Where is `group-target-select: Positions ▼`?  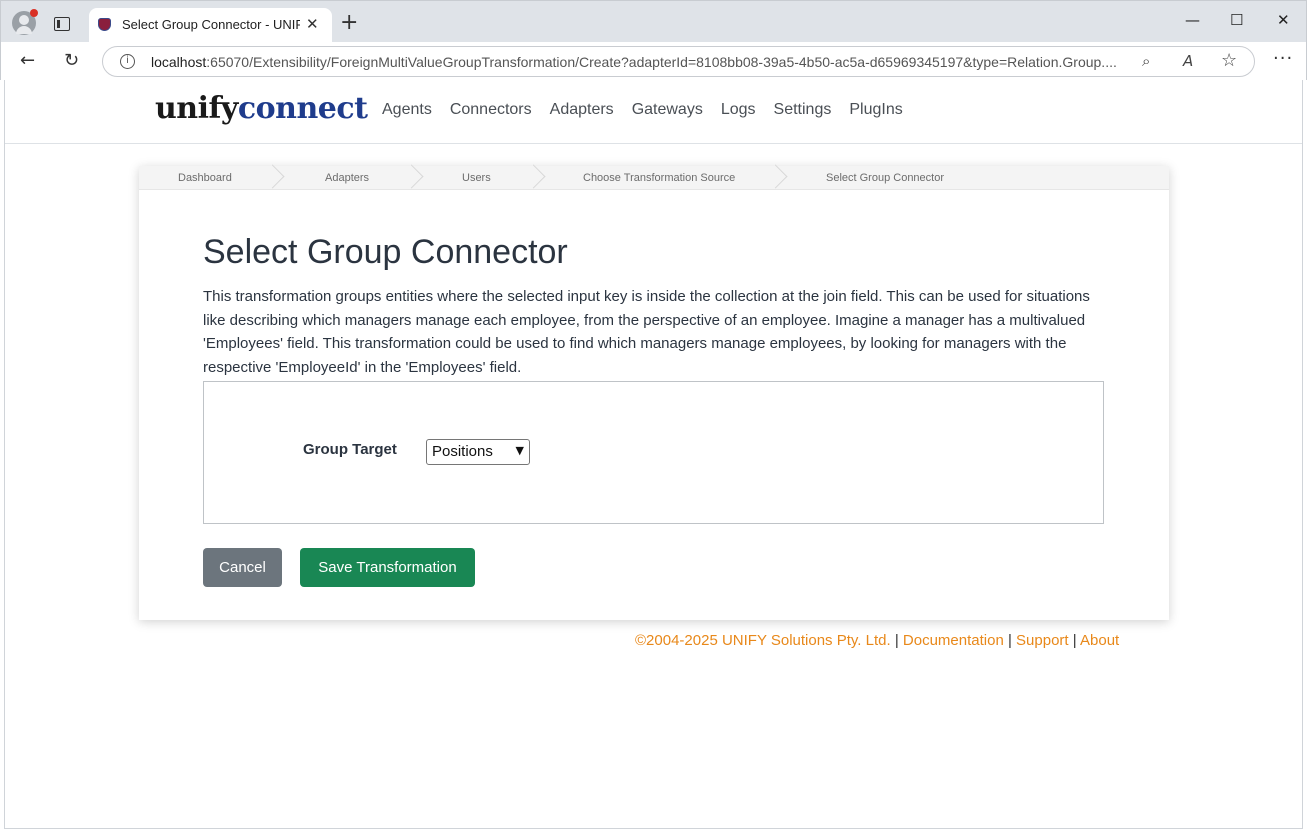
group-target-select: Positions ▼ is located at coordinates (478, 452).